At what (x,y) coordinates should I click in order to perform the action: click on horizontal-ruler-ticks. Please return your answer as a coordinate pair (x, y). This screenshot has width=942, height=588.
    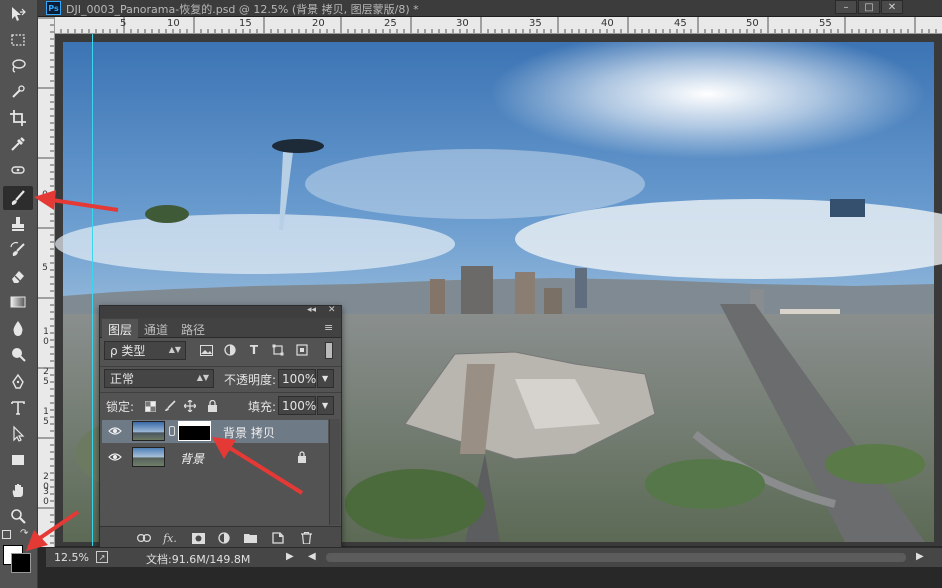
    Looking at the image, I should click on (491, 25).